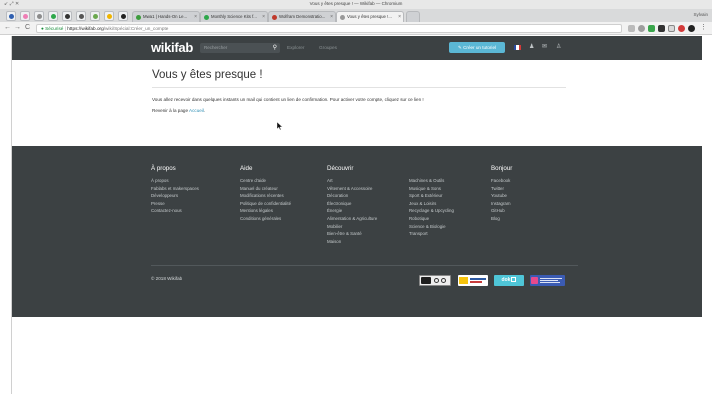  I want to click on footer-link: Politique de confidentialité, so click(265, 204).